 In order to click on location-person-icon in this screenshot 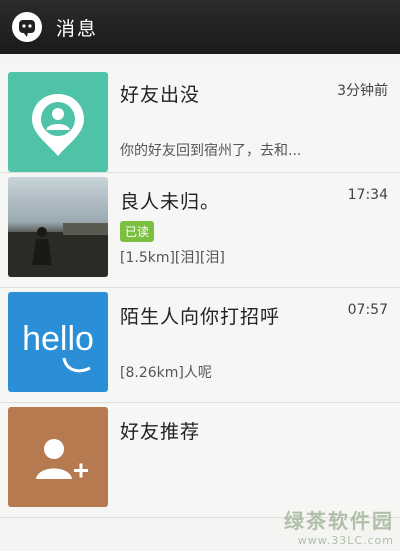, I will do `click(58, 122)`.